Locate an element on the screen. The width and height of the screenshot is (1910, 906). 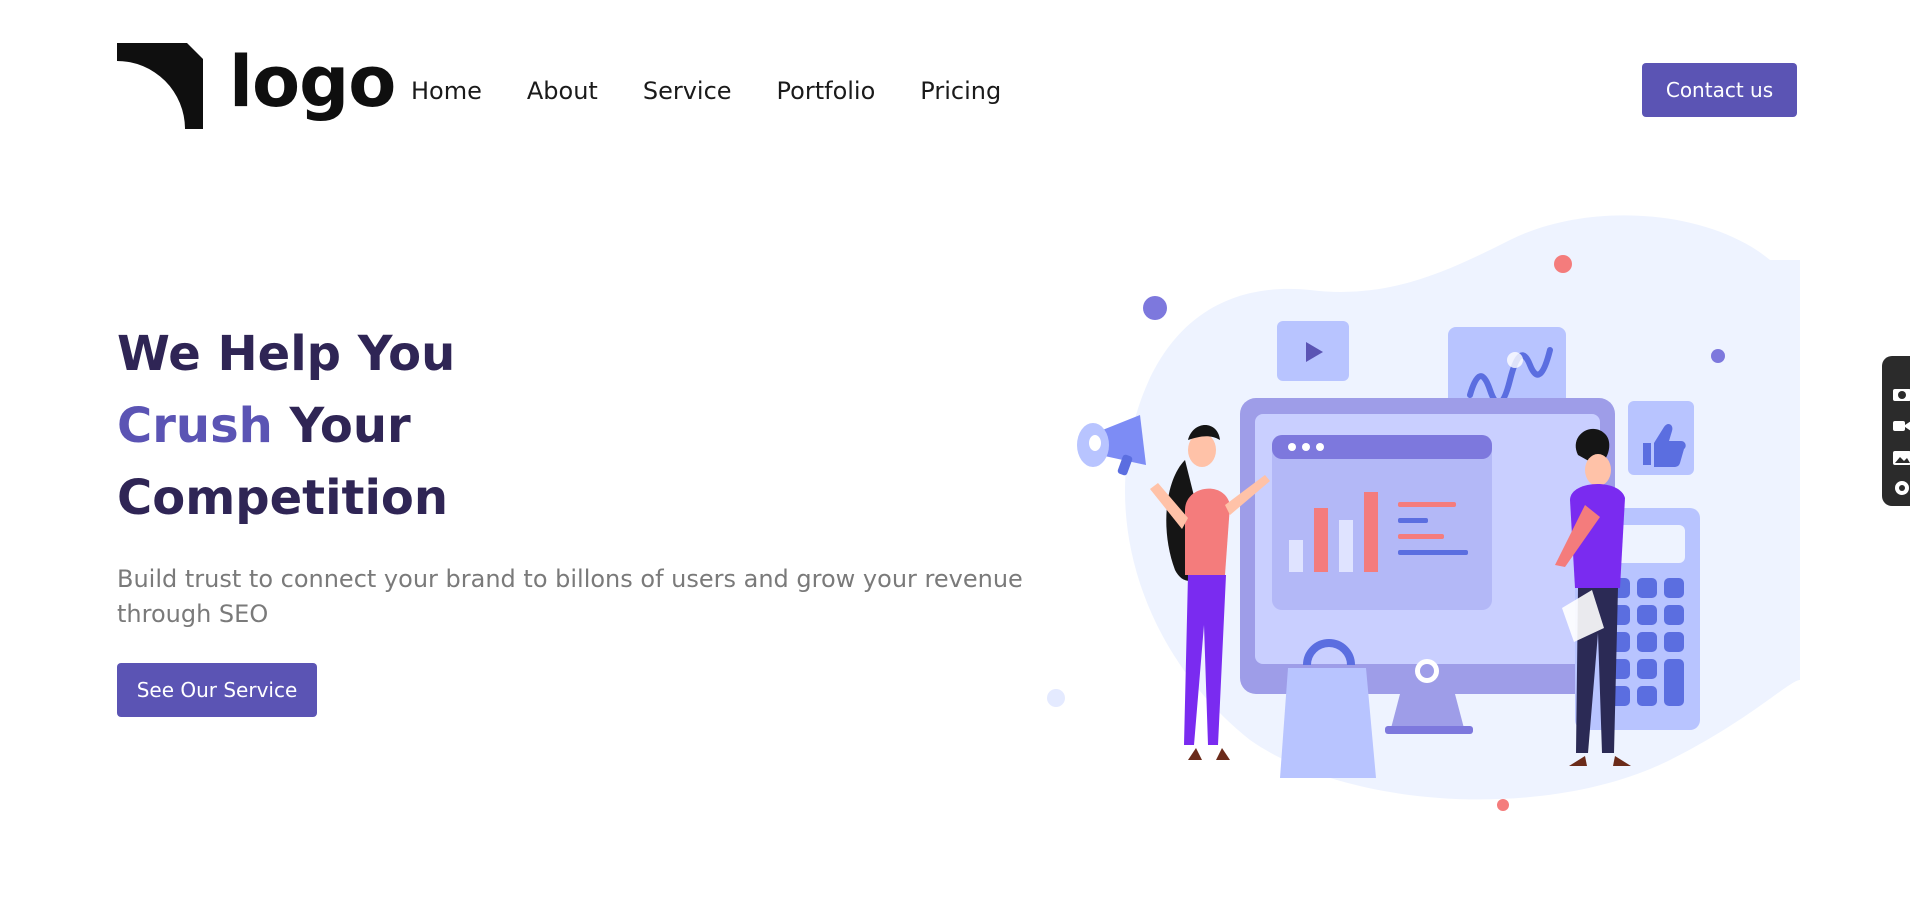
logo-mark-icon is located at coordinates (160, 86).